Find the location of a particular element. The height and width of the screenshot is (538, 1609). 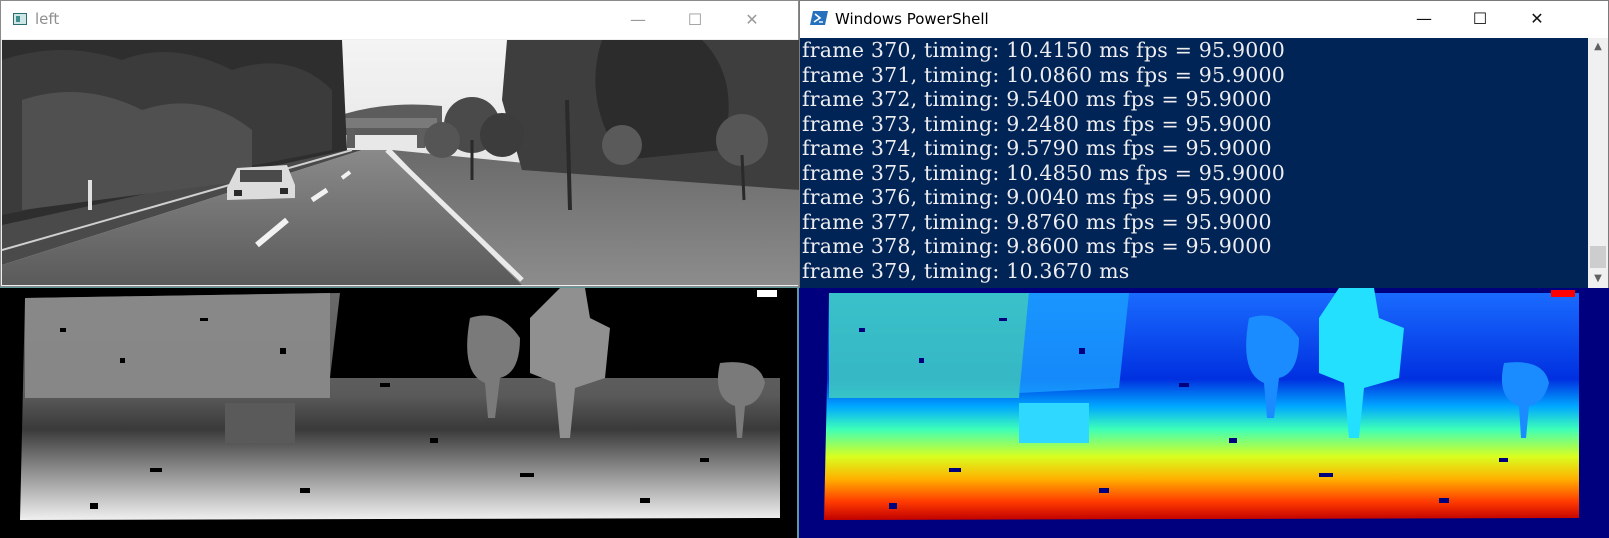

left-window-title: left is located at coordinates (47, 19).